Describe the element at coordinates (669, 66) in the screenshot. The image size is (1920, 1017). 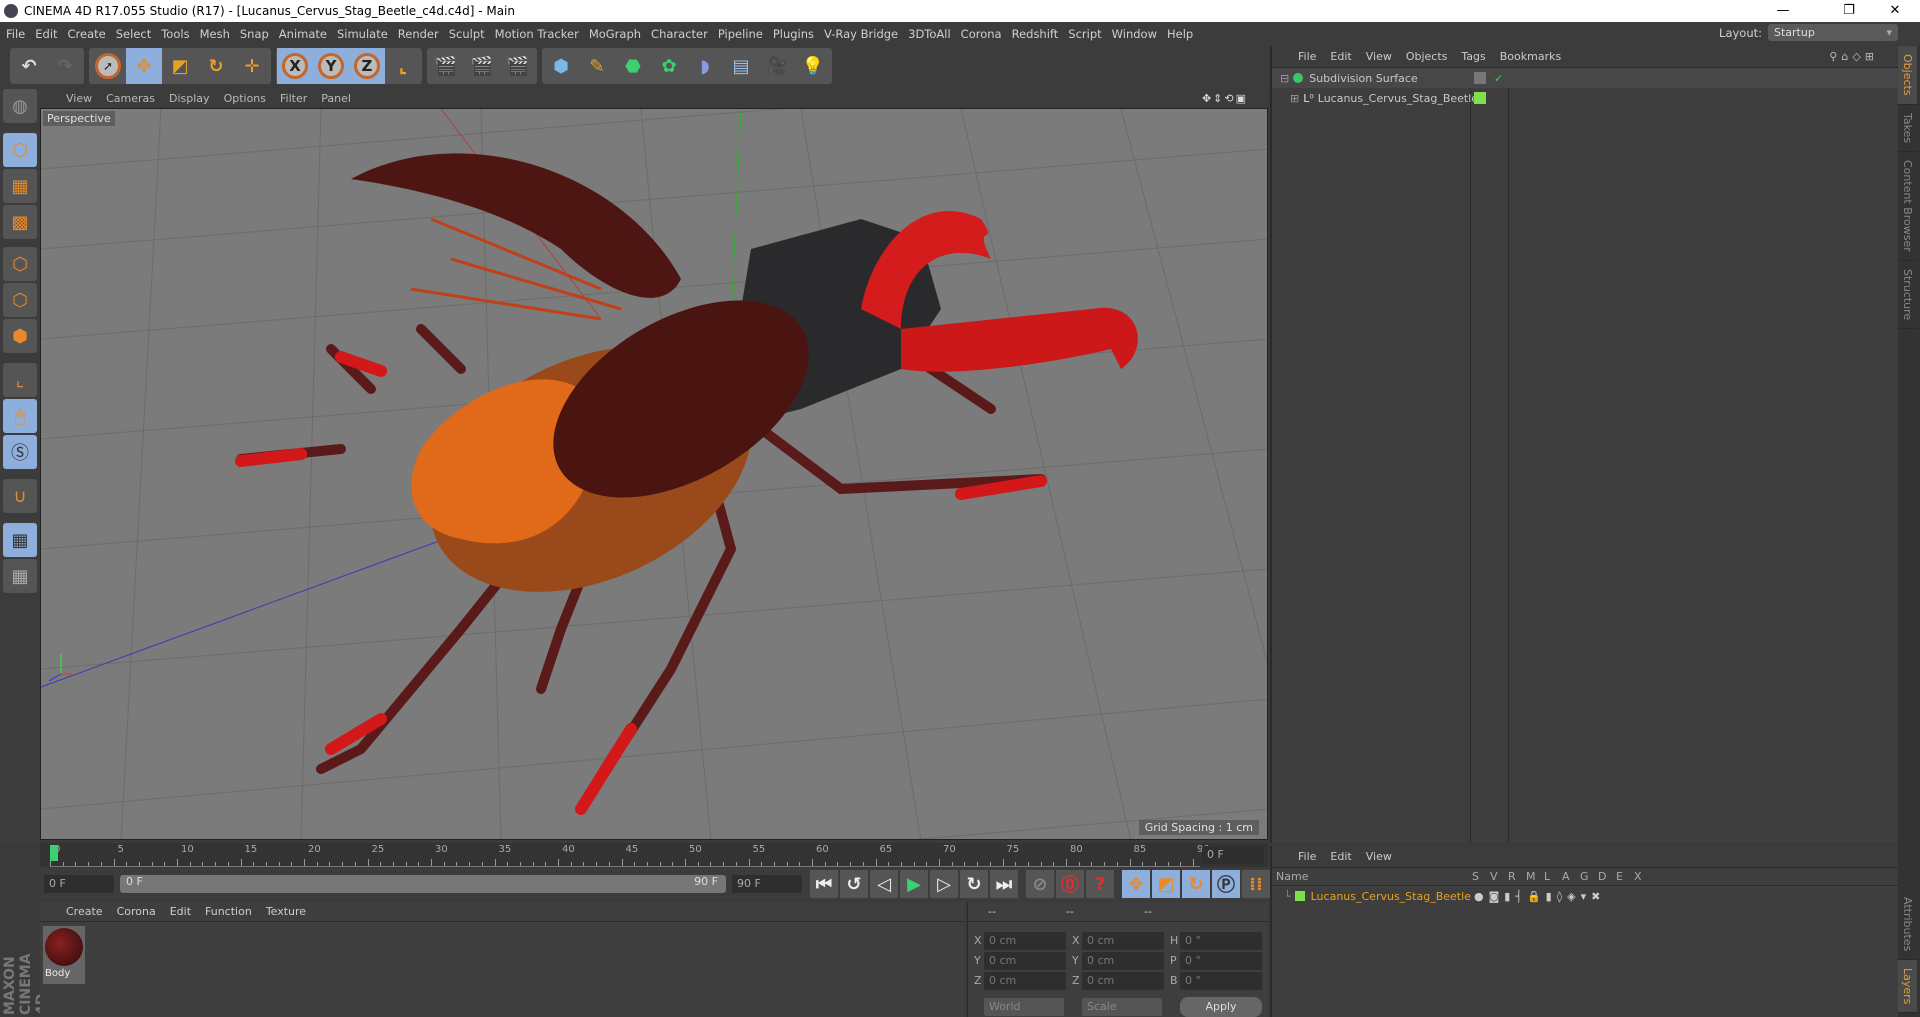
I see `cloner-icon: ✿` at that location.